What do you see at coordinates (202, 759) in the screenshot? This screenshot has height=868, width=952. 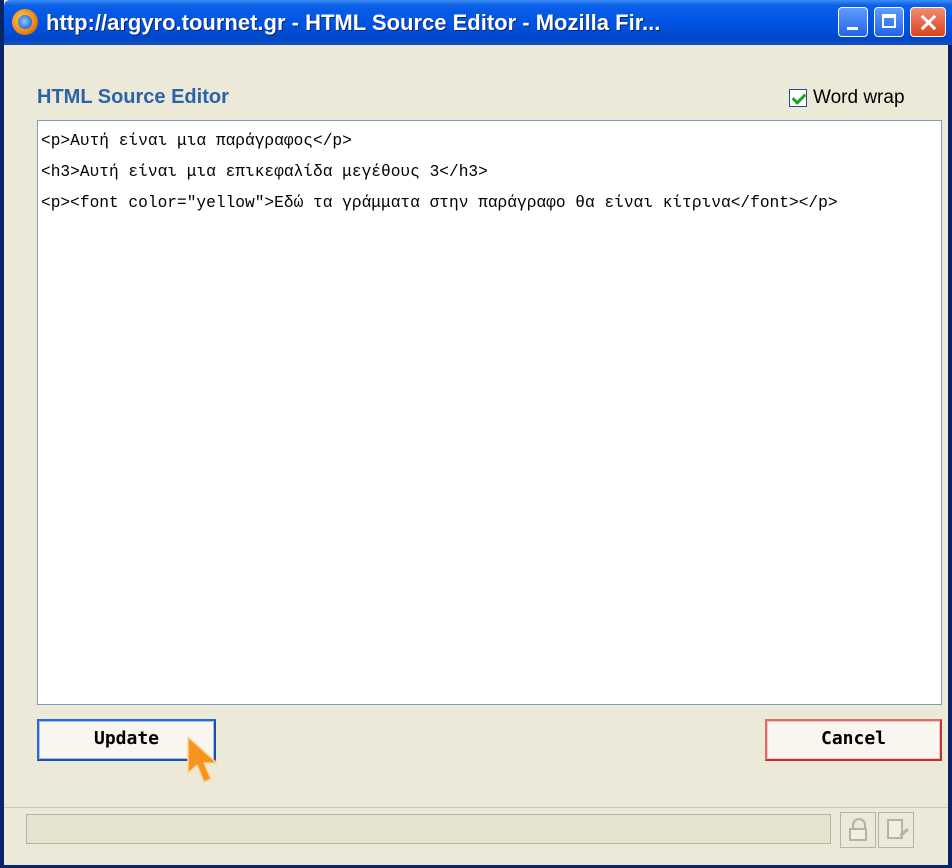 I see `mouse-pointer-icon` at bounding box center [202, 759].